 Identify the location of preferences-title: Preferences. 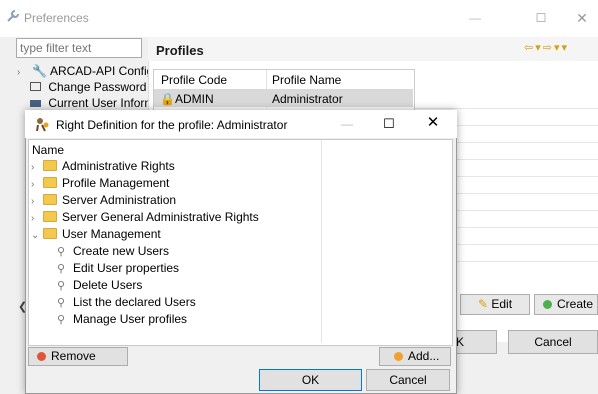
(56, 18).